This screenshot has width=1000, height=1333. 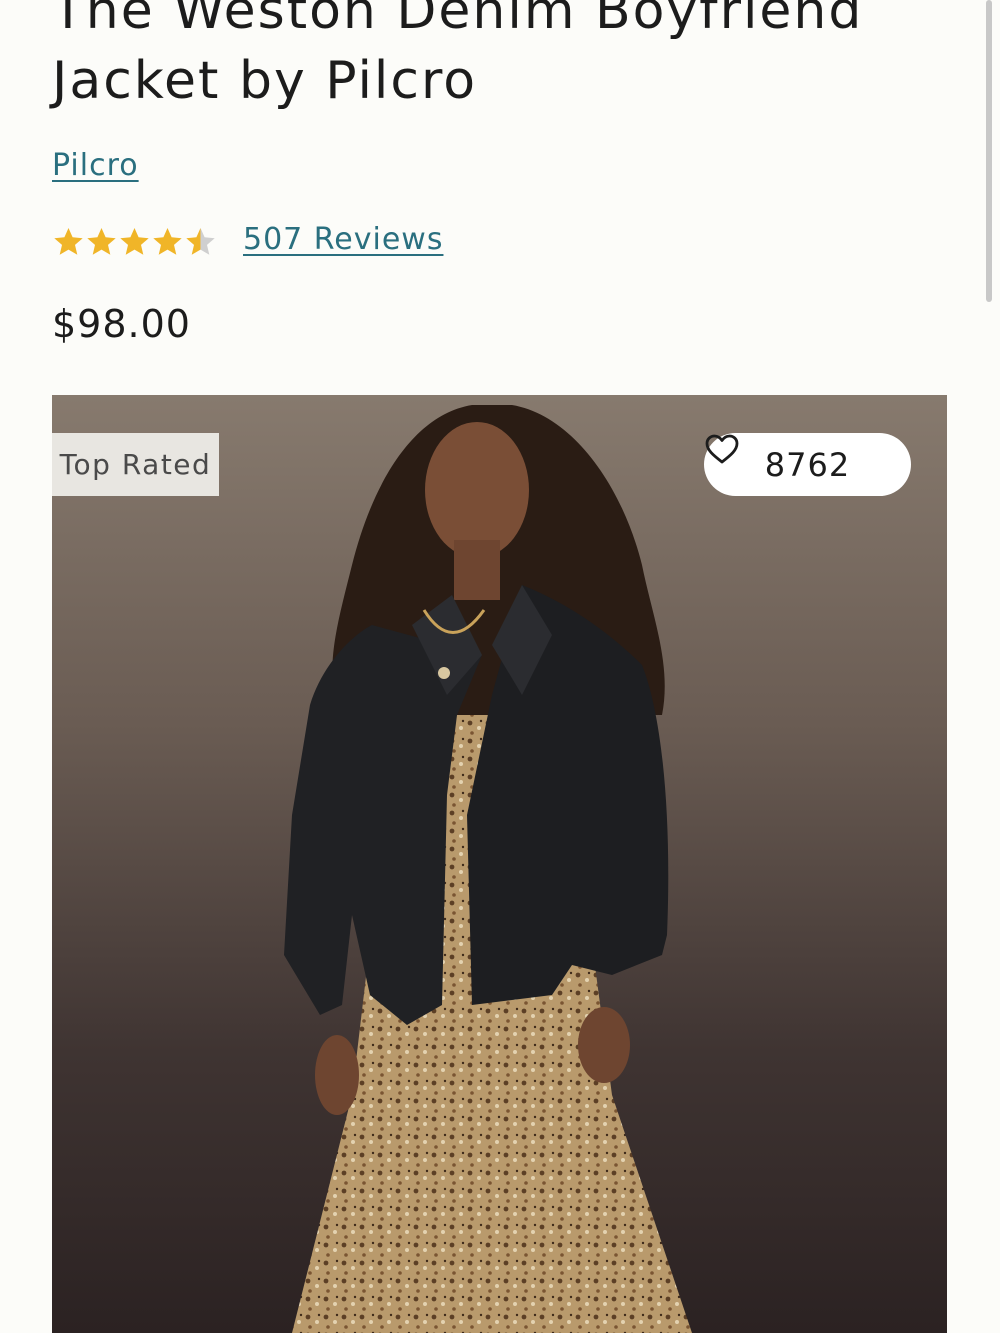 I want to click on star-half-icon, so click(x=200, y=241).